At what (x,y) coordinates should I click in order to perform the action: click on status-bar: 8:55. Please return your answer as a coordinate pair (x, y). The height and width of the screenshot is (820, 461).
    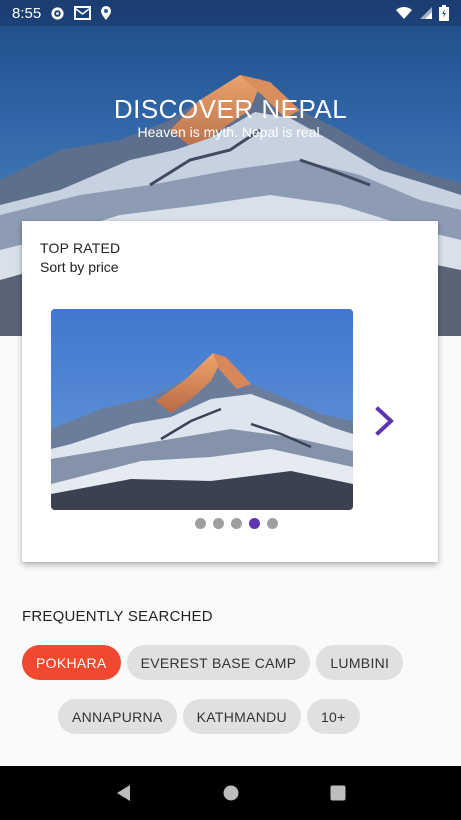
    Looking at the image, I should click on (230, 13).